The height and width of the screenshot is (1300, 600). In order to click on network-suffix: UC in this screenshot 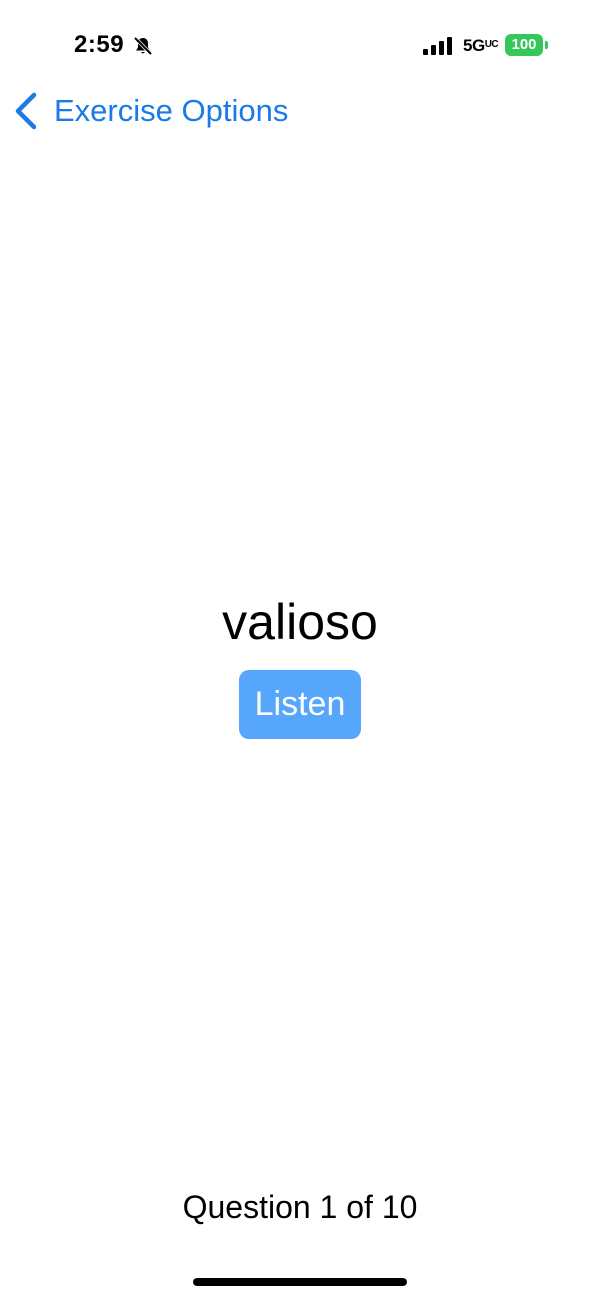, I will do `click(491, 44)`.